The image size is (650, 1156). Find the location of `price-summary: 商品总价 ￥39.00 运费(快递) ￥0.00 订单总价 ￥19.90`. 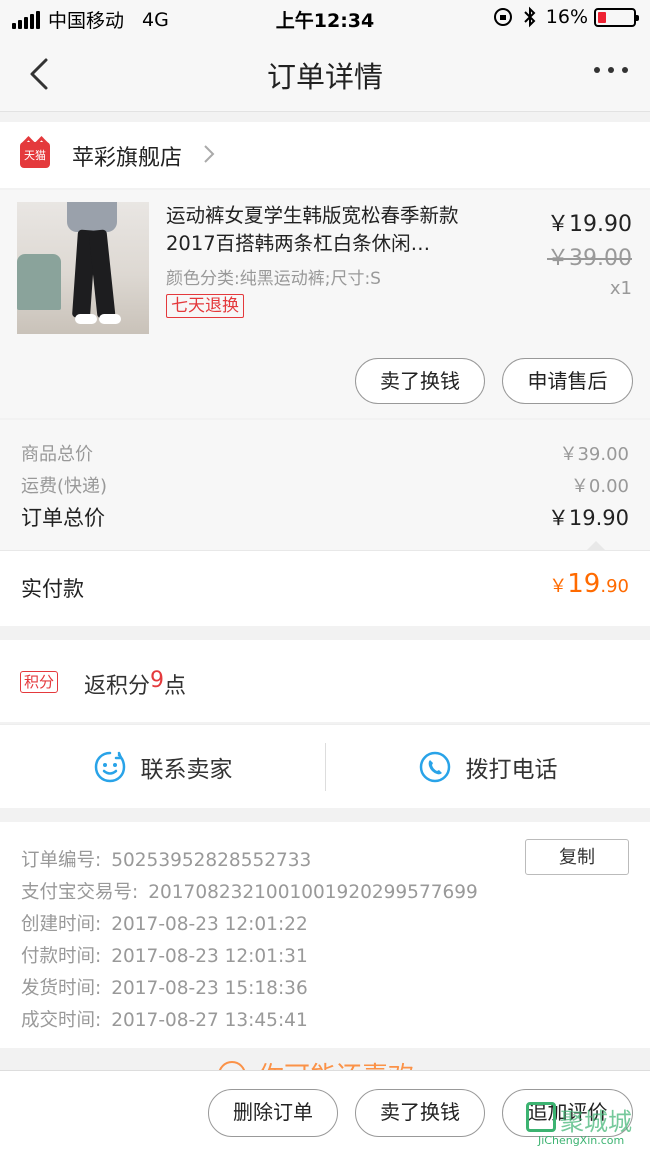

price-summary: 商品总价 ￥39.00 运费(快递) ￥0.00 订单总价 ￥19.90 is located at coordinates (325, 485).